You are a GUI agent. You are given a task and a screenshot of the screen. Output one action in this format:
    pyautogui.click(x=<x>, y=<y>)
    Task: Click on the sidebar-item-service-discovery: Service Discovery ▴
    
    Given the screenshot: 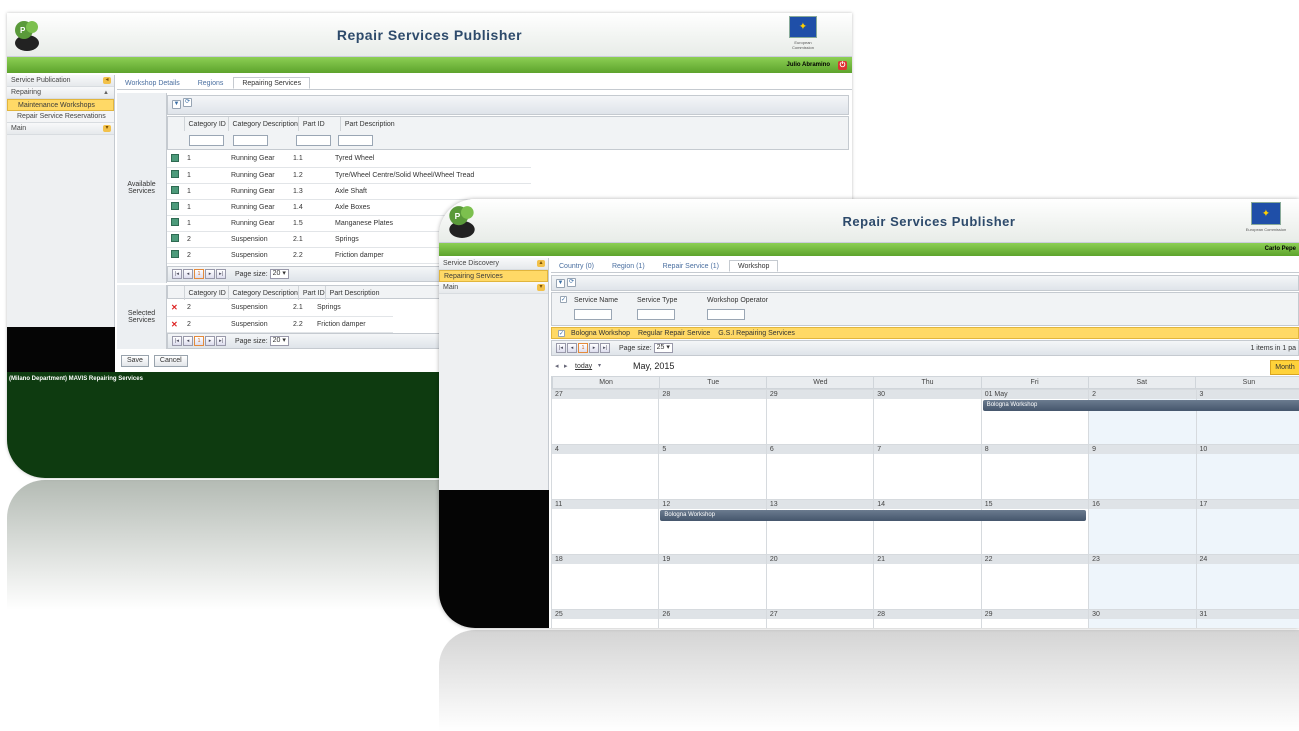 What is the action you would take?
    pyautogui.click(x=493, y=264)
    